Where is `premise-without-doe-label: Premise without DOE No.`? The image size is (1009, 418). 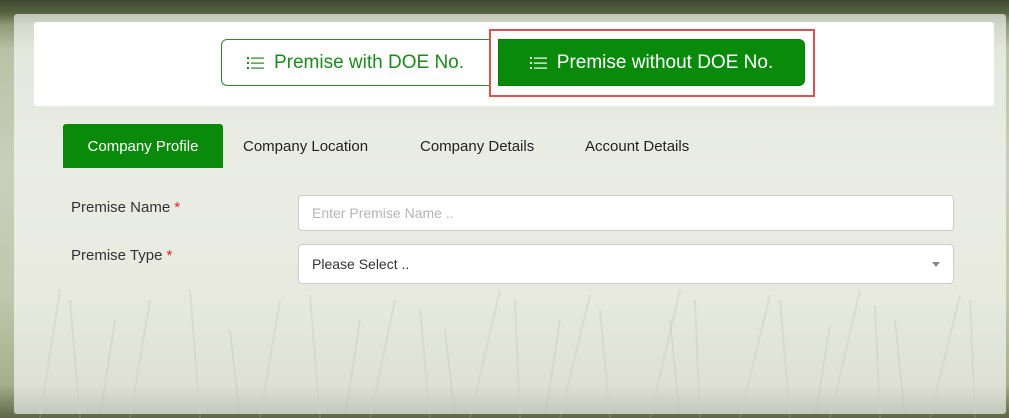
premise-without-doe-label: Premise without DOE No. is located at coordinates (665, 62).